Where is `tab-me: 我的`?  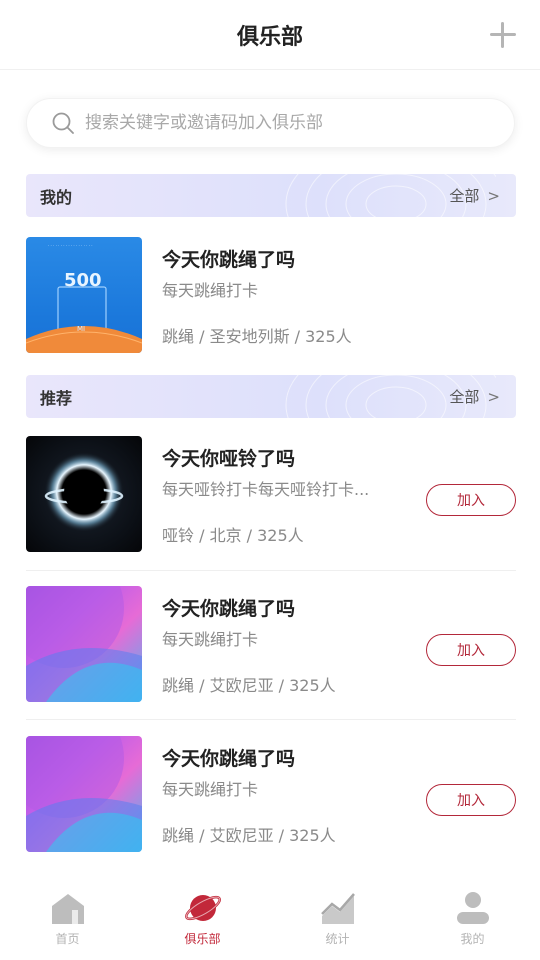
tab-me: 我的 is located at coordinates (472, 919).